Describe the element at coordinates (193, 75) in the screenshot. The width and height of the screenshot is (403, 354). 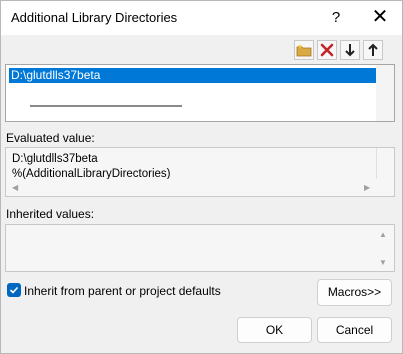
I see `list-item: D:\glutdlls37beta` at that location.